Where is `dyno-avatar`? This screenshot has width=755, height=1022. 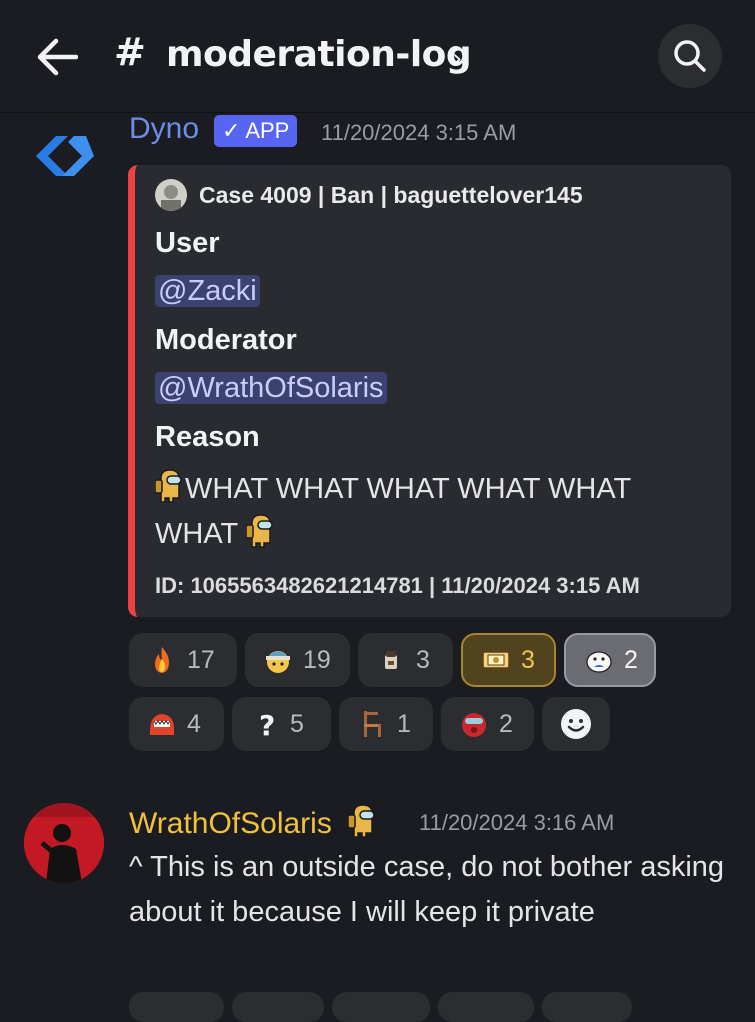 dyno-avatar is located at coordinates (64, 156).